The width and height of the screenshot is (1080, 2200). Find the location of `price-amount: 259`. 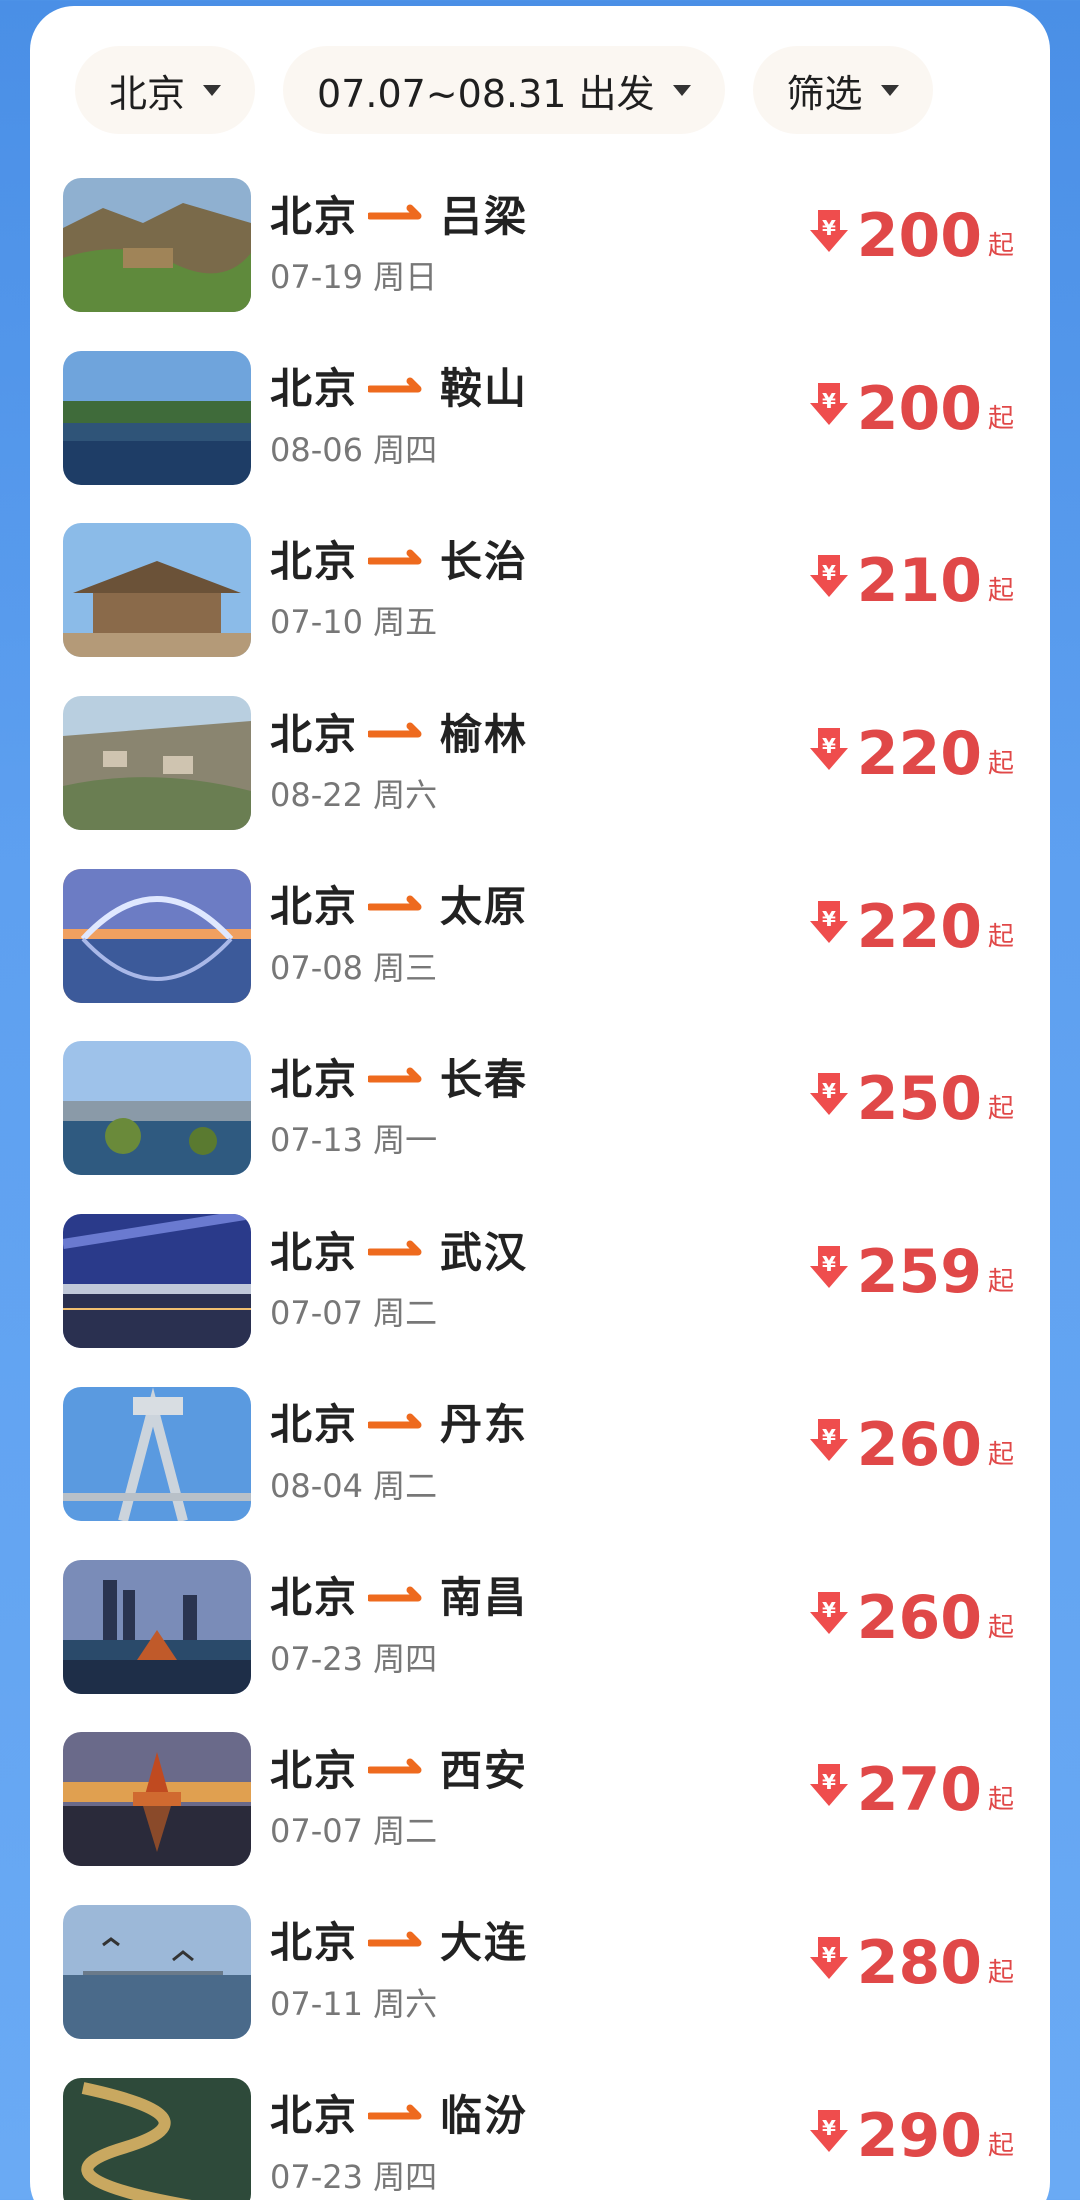

price-amount: 259 is located at coordinates (919, 1272).